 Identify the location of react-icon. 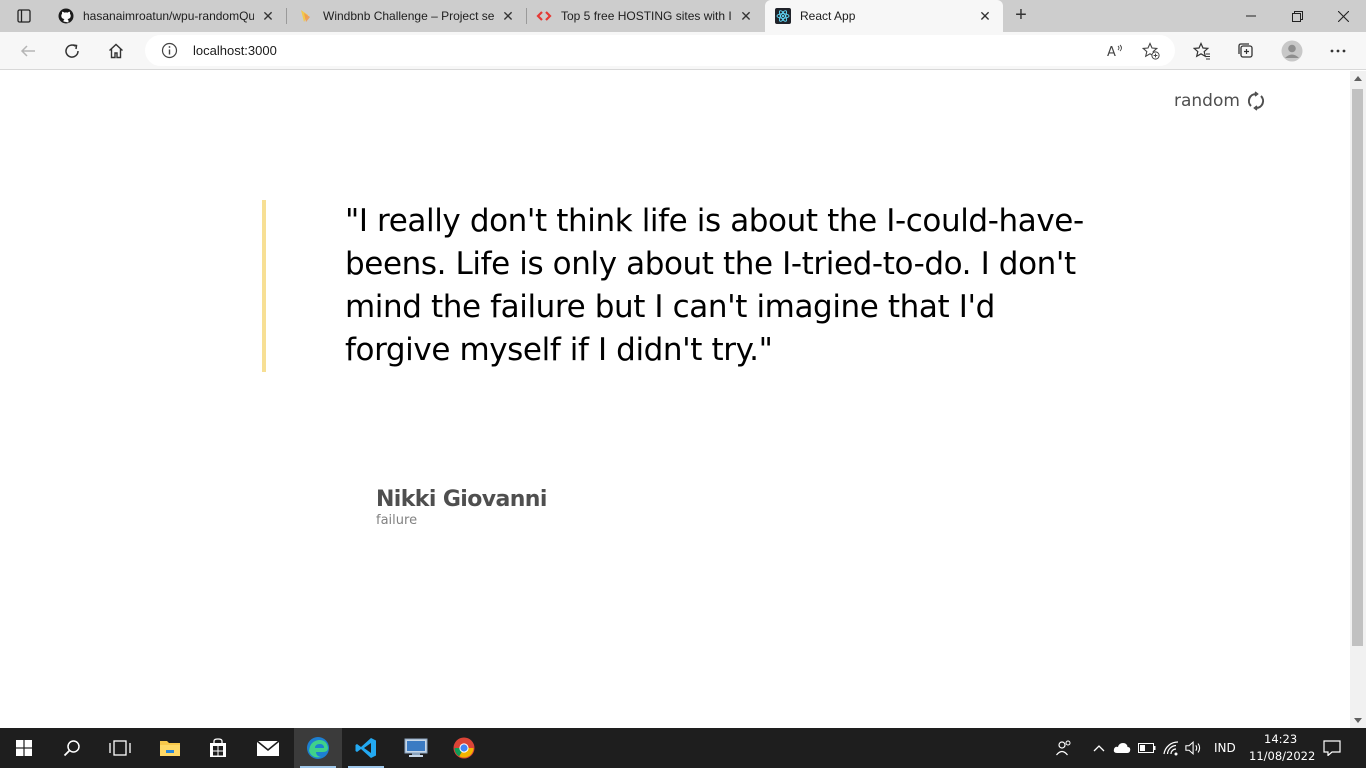
(783, 16).